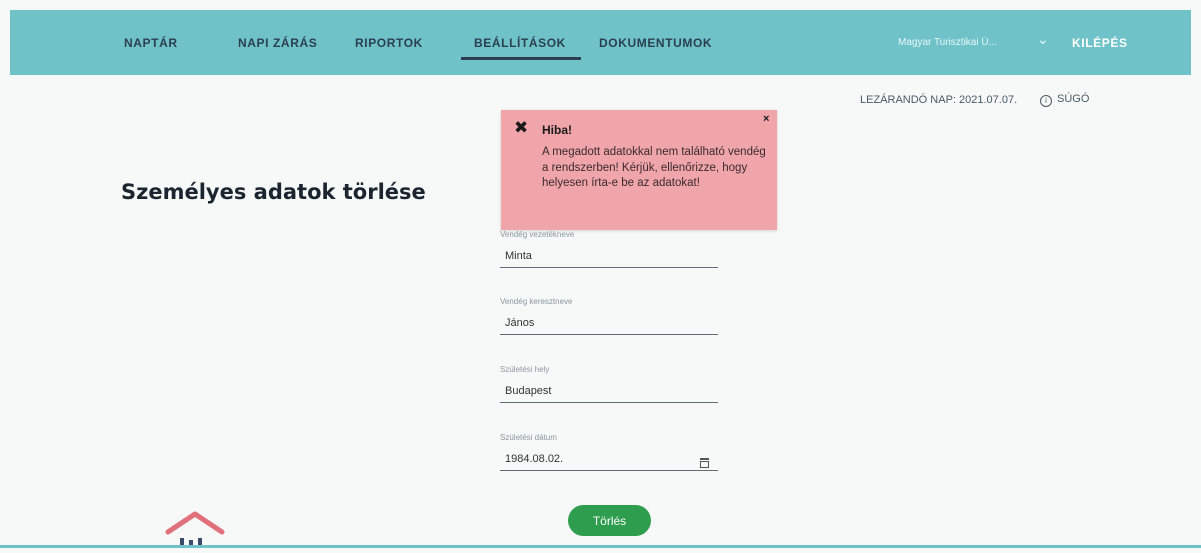  I want to click on alert-close-button: ×, so click(766, 119).